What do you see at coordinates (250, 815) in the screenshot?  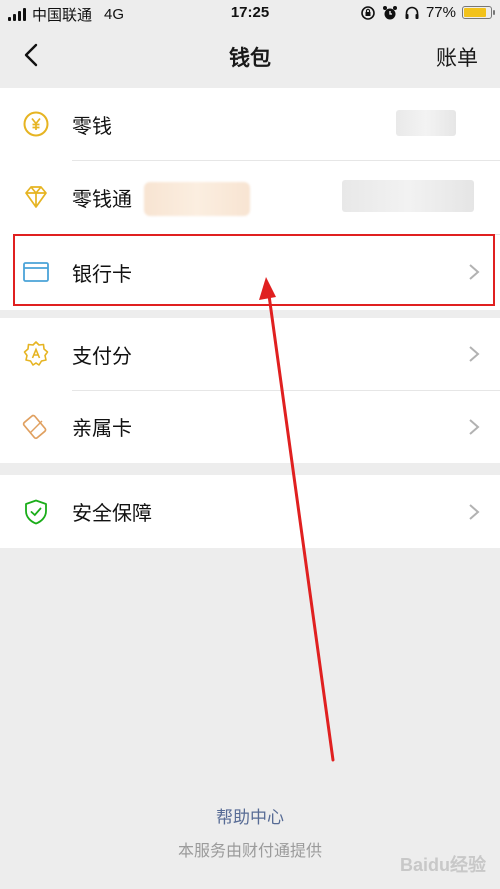 I see `help-center-link: 帮助中心` at bounding box center [250, 815].